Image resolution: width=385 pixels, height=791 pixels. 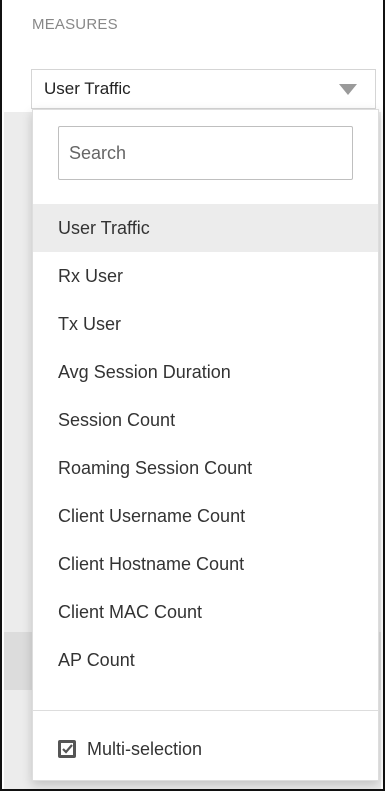 What do you see at coordinates (205, 468) in the screenshot?
I see `option-roaming-session-count: Roaming Session Count` at bounding box center [205, 468].